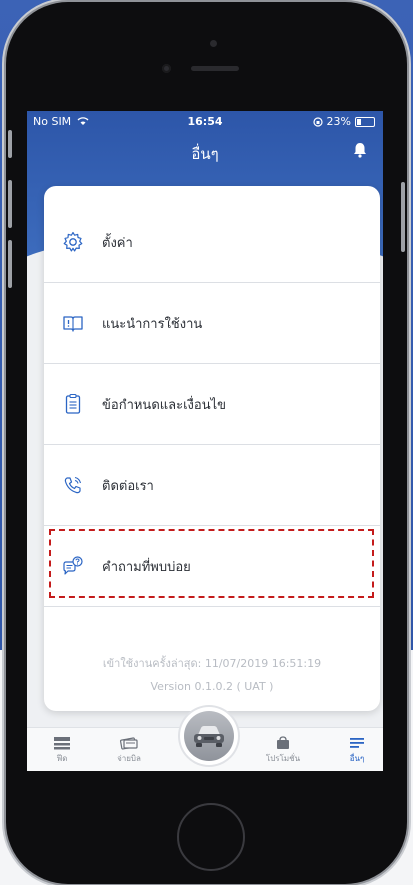  I want to click on volume-down-button, so click(10, 264).